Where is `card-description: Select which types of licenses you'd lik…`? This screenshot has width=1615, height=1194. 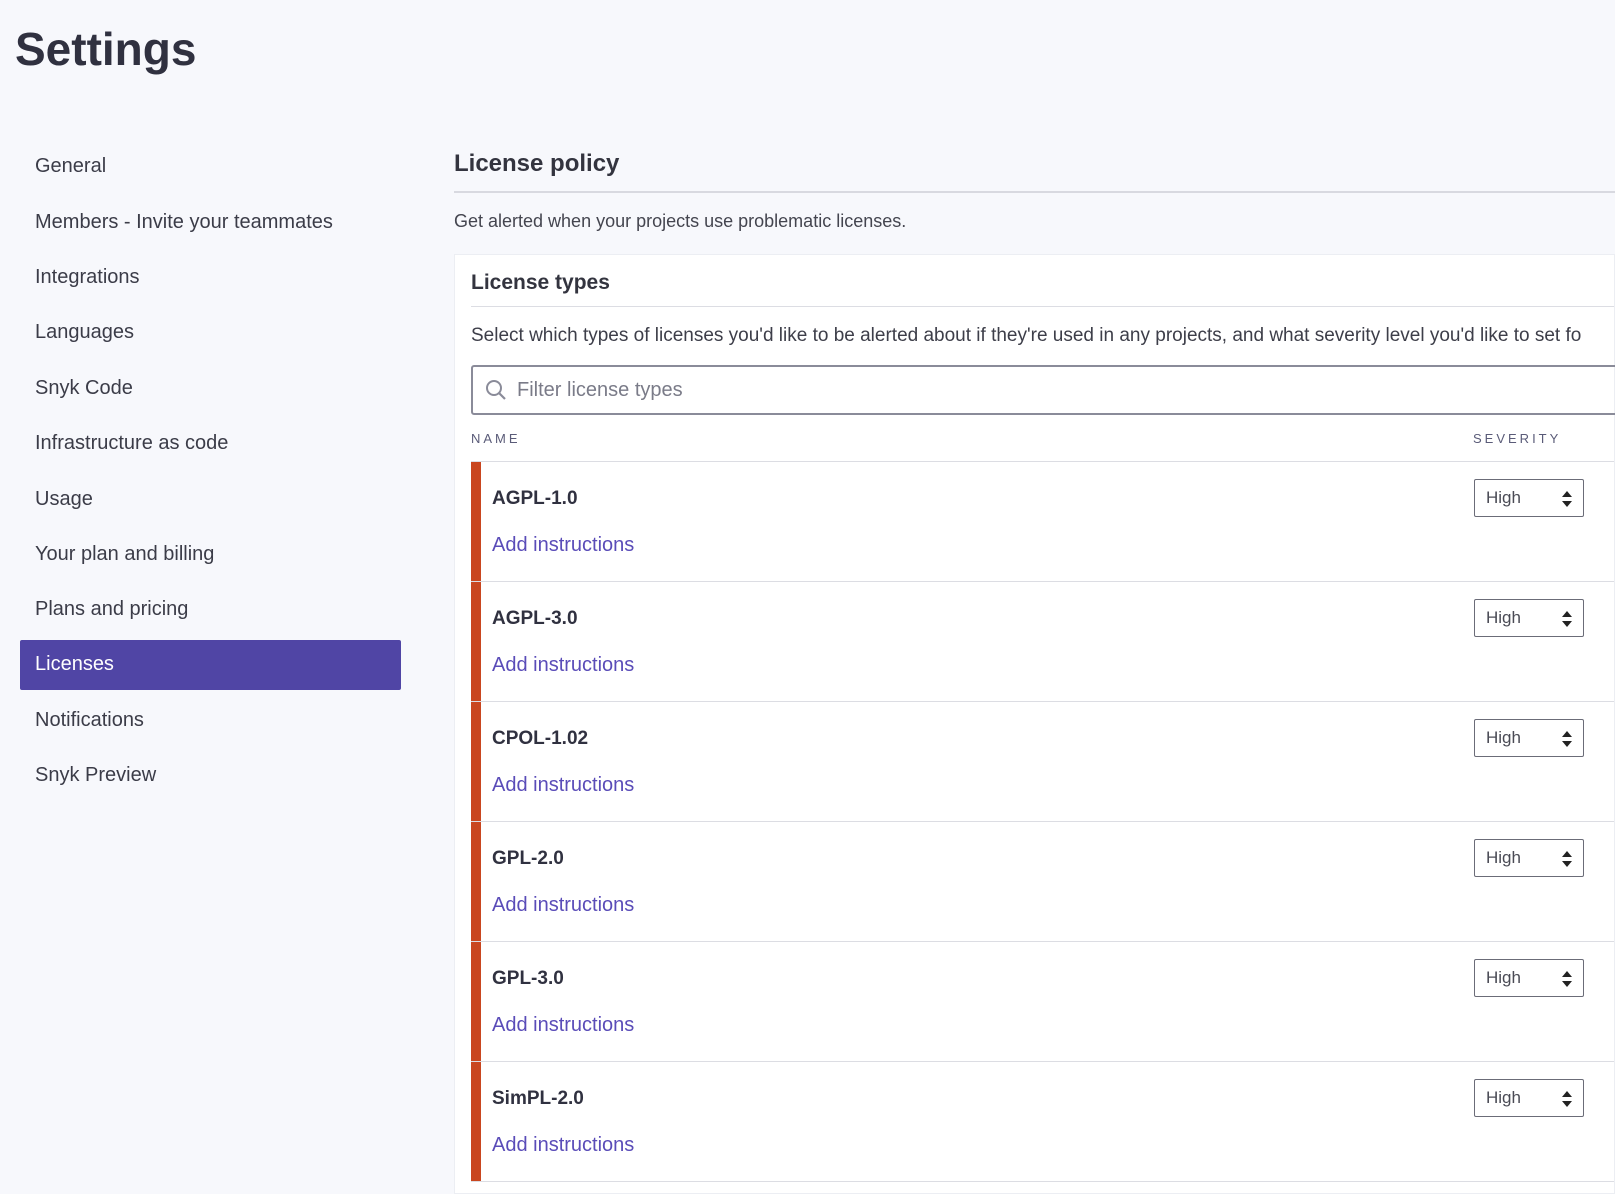
card-description: Select which types of licenses you'd lik… is located at coordinates (1026, 335).